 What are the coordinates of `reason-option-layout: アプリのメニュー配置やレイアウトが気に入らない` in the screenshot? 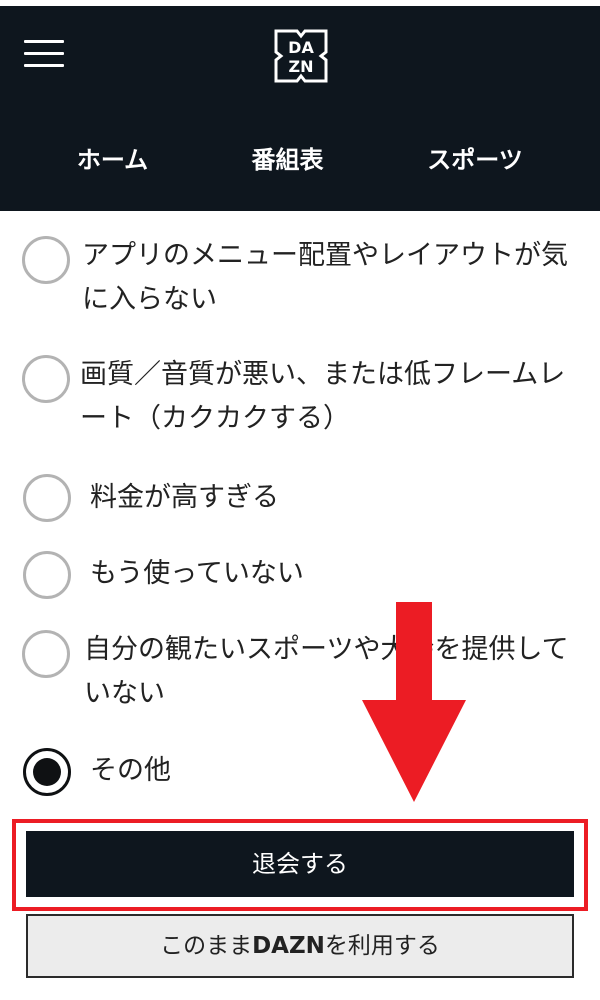 It's located at (300, 278).